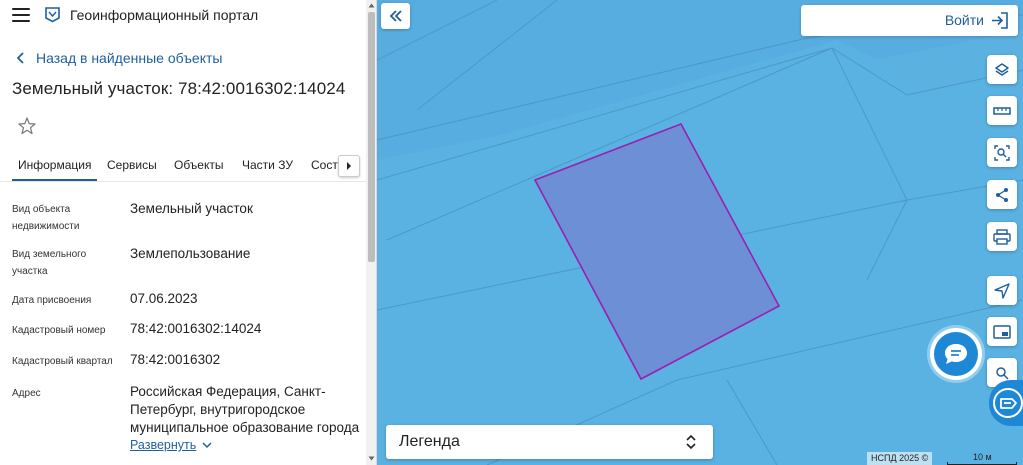 The height and width of the screenshot is (465, 1023). I want to click on print-button, so click(1002, 236).